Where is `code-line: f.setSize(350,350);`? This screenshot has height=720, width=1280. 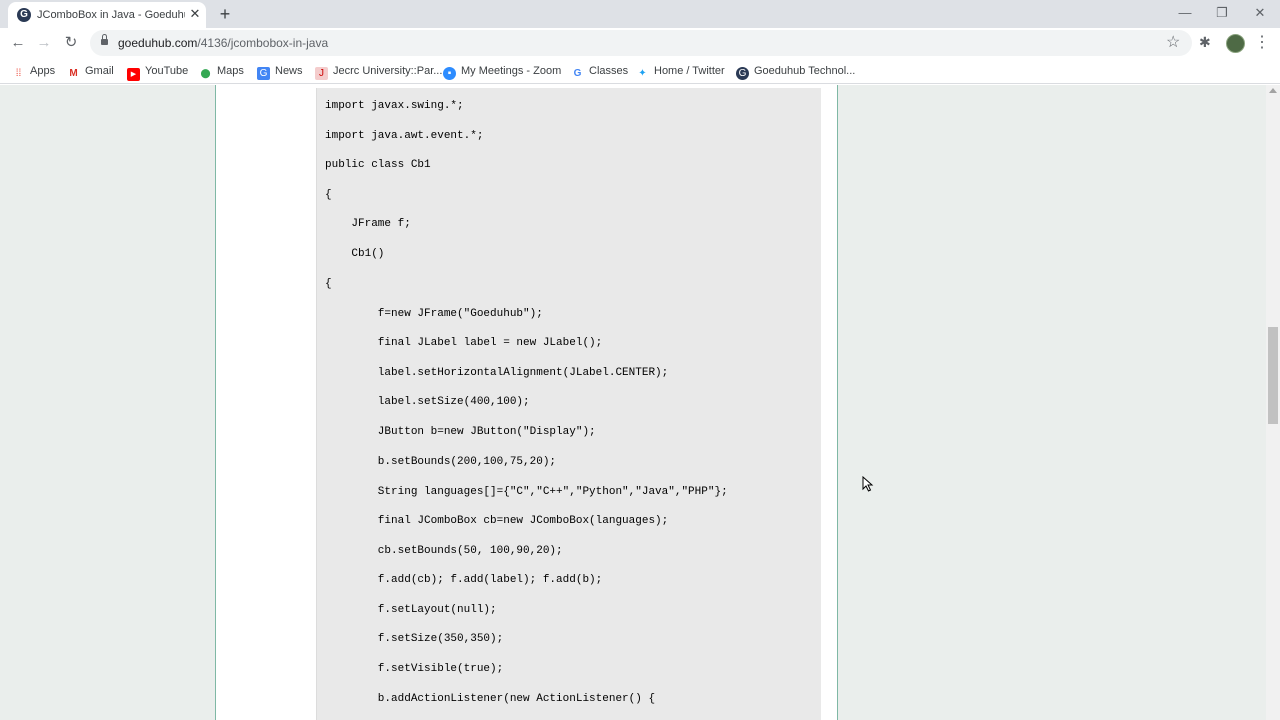 code-line: f.setSize(350,350); is located at coordinates (414, 639).